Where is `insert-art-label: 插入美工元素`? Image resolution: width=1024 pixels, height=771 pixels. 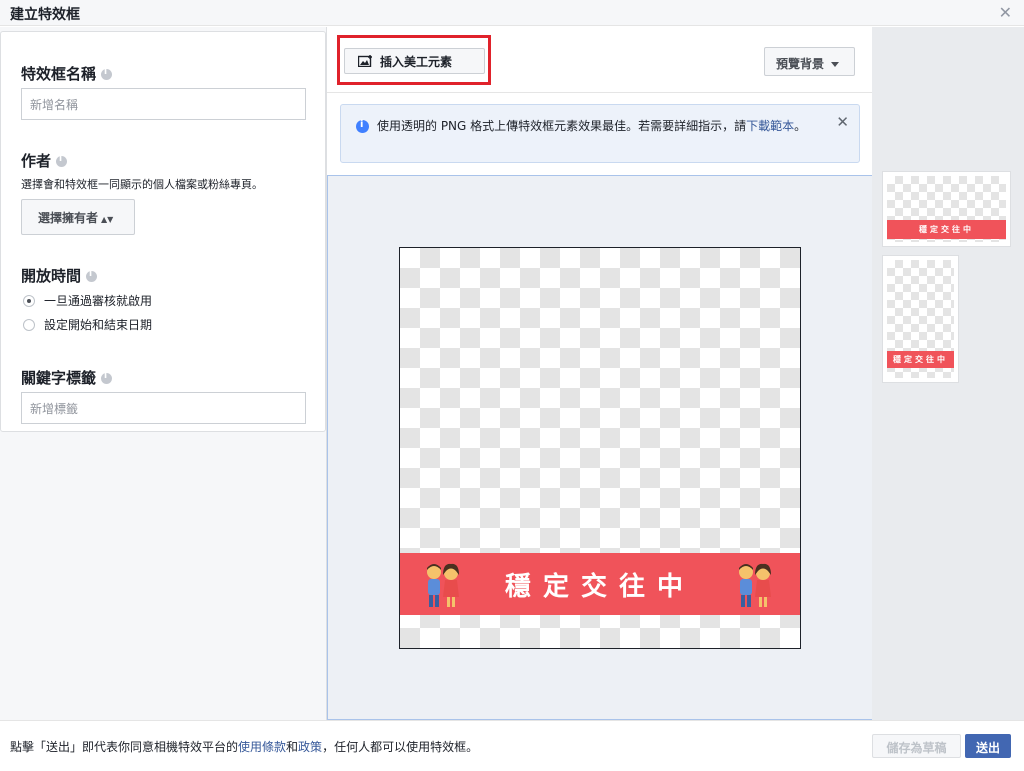
insert-art-label: 插入美工元素 is located at coordinates (416, 61).